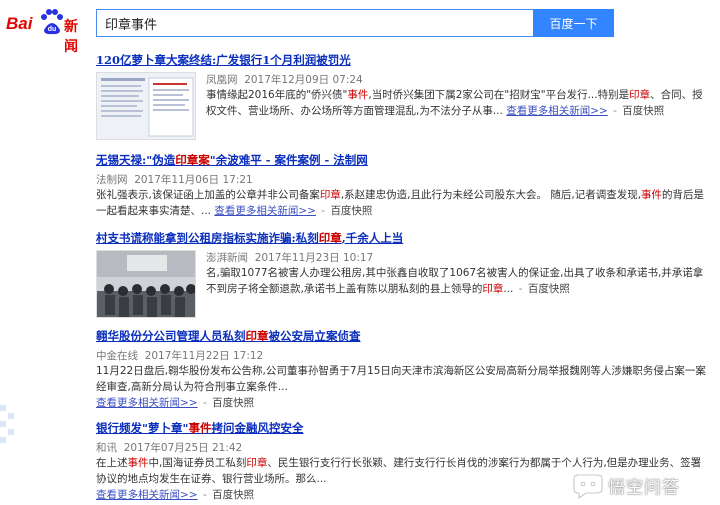 The width and height of the screenshot is (720, 505). I want to click on wukong-watermark: 悟空问答, so click(642, 485).